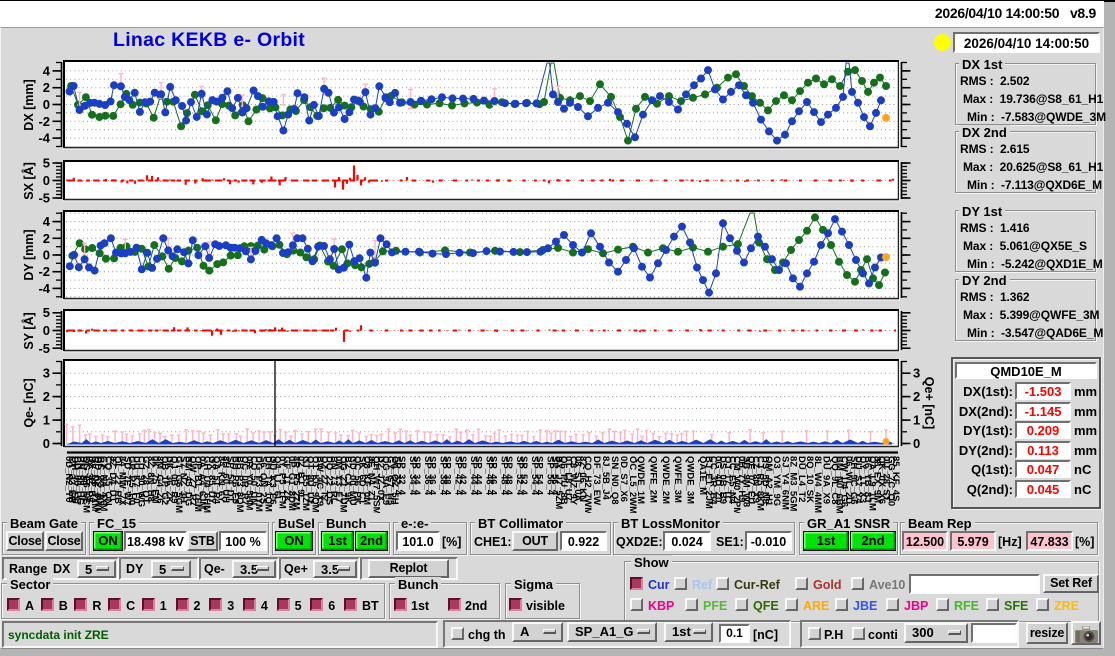 The width and height of the screenshot is (1115, 656). I want to click on svg-text: QWDE_1M, so click(640, 480).